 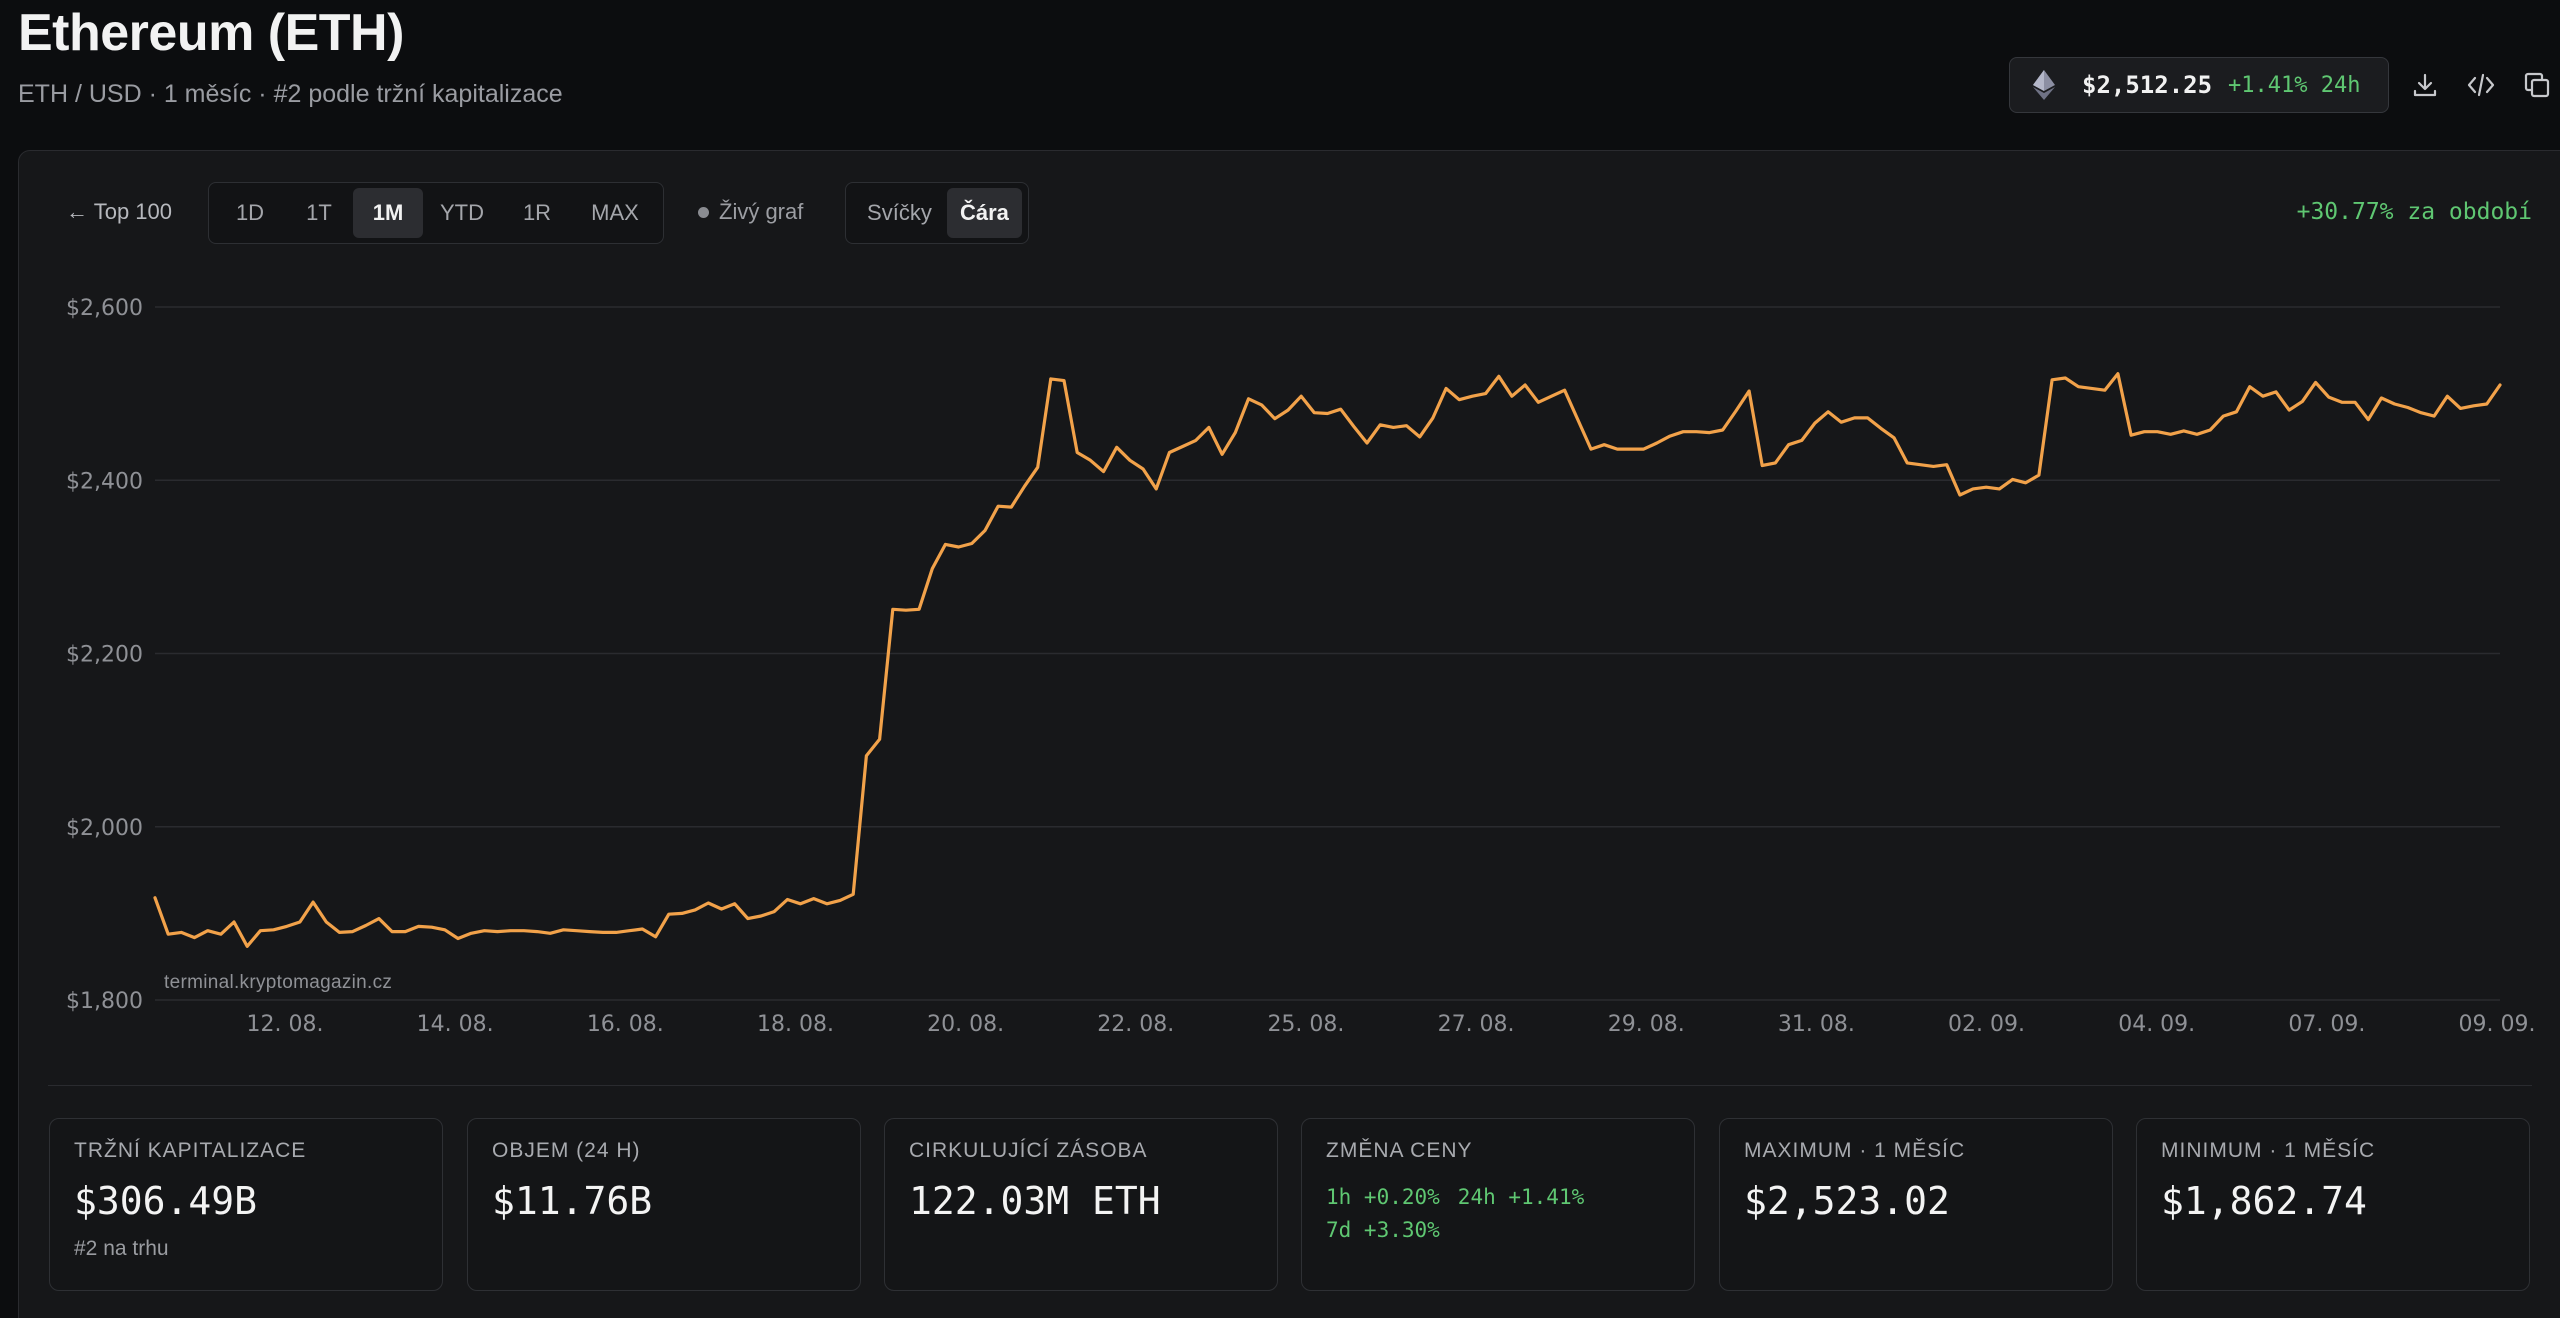 I want to click on stat-label: CIRKULUJÍCÍ ZÁSOBA, so click(x=1028, y=1150).